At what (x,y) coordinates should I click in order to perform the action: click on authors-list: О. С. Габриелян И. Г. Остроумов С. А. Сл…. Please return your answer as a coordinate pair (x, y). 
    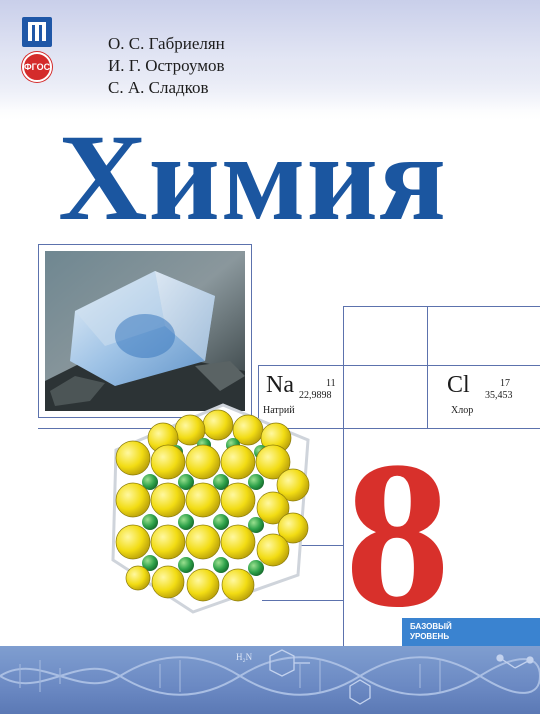
    Looking at the image, I should click on (166, 66).